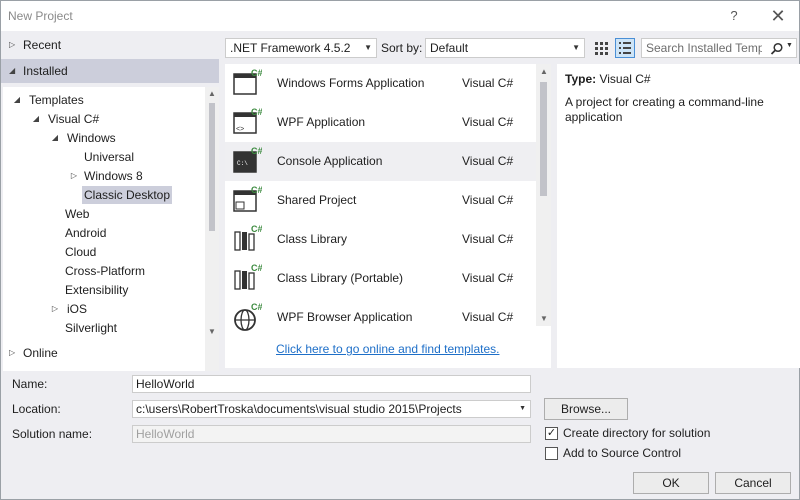  Describe the element at coordinates (247, 198) in the screenshot. I see `shared-project-icon: C#` at that location.